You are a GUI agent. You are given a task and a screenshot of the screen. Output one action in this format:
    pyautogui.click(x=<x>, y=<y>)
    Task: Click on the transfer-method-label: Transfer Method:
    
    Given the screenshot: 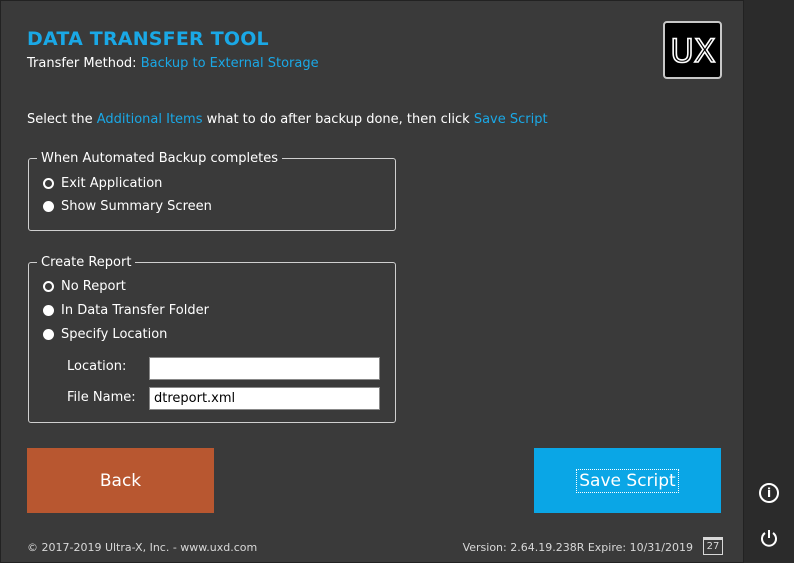 What is the action you would take?
    pyautogui.click(x=84, y=63)
    